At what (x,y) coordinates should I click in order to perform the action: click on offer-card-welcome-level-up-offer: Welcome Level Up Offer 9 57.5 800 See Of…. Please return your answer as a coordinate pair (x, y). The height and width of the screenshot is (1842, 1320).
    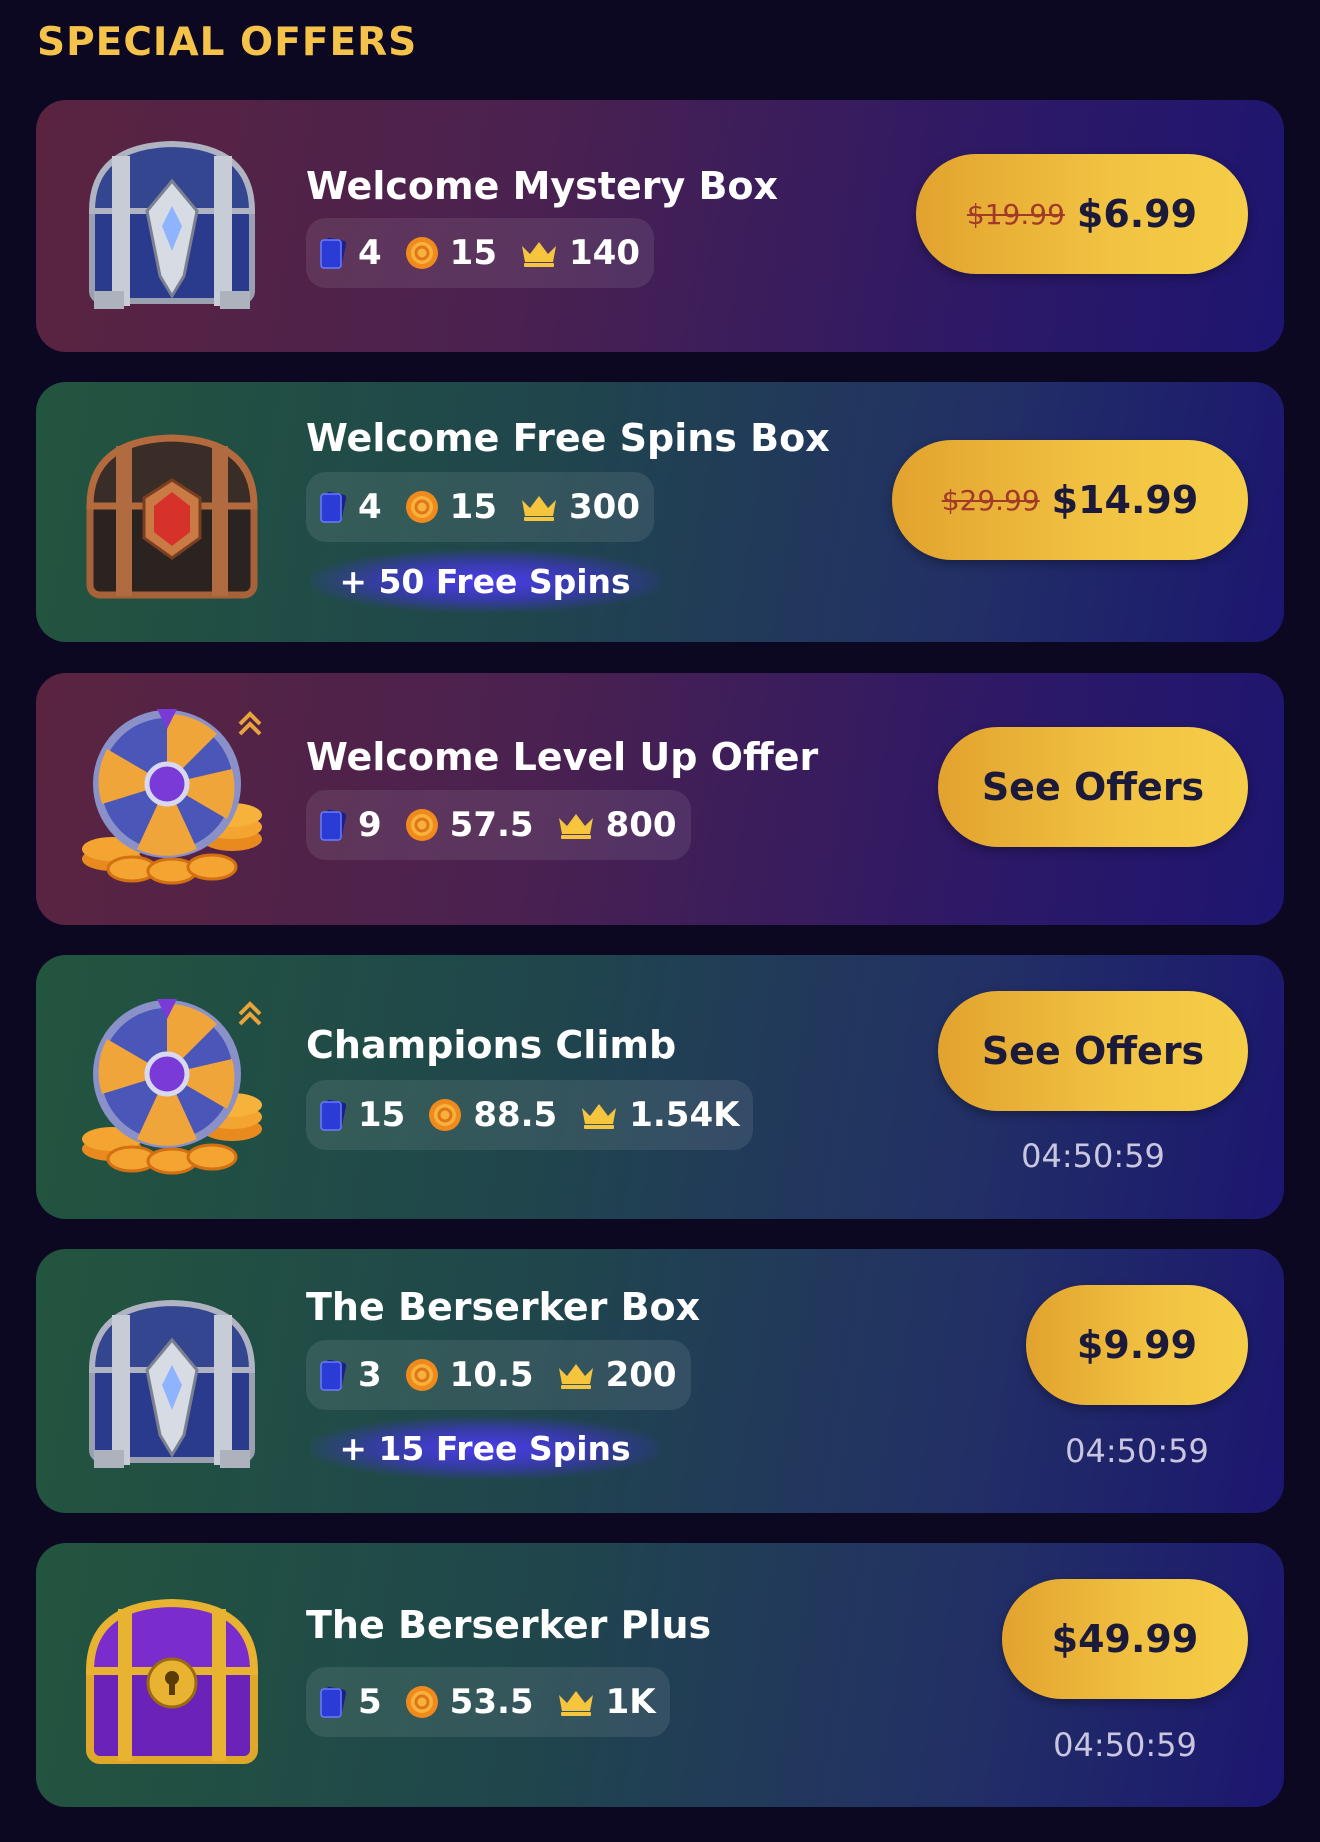
    Looking at the image, I should click on (660, 799).